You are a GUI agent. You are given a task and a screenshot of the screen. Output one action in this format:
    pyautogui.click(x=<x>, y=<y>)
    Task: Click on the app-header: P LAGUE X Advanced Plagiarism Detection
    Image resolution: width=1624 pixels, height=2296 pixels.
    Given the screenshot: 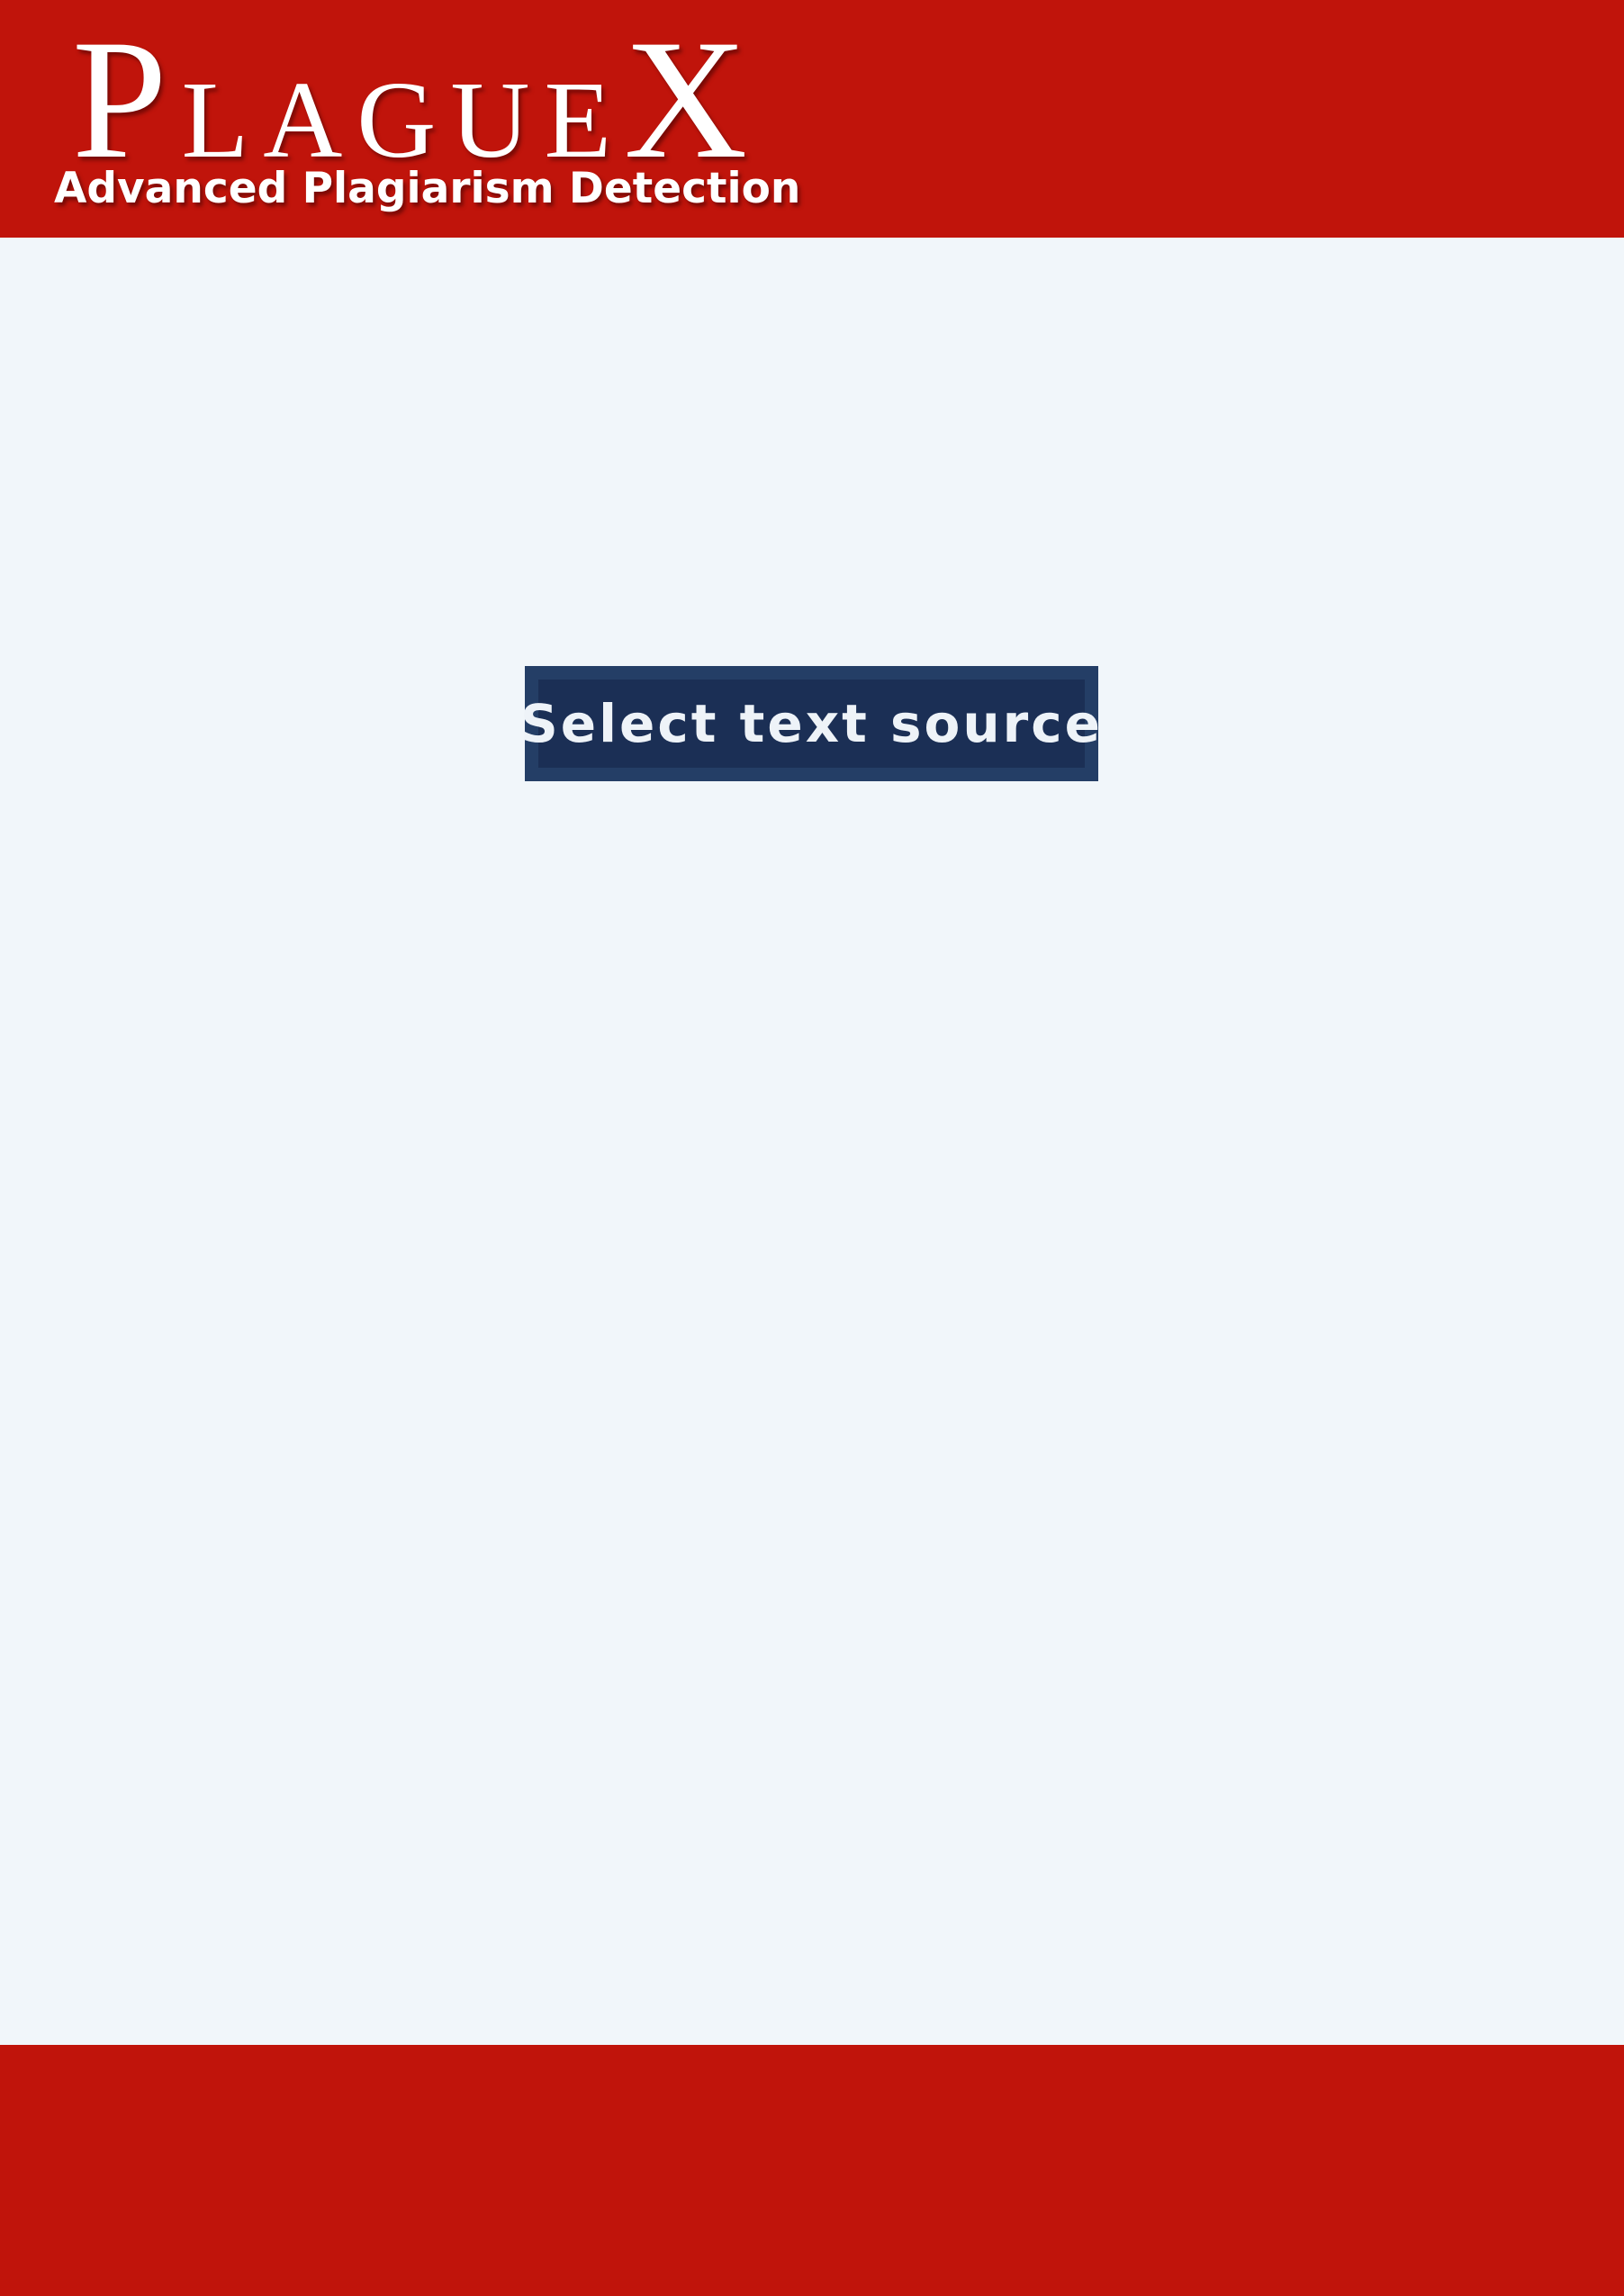 What is the action you would take?
    pyautogui.click(x=812, y=119)
    